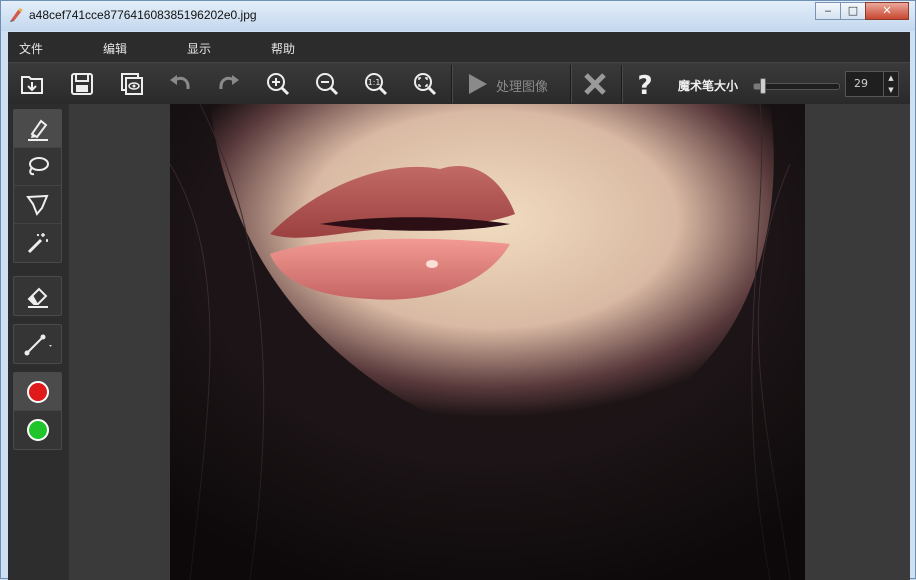 The height and width of the screenshot is (580, 916). I want to click on marker-icon, so click(37, 130).